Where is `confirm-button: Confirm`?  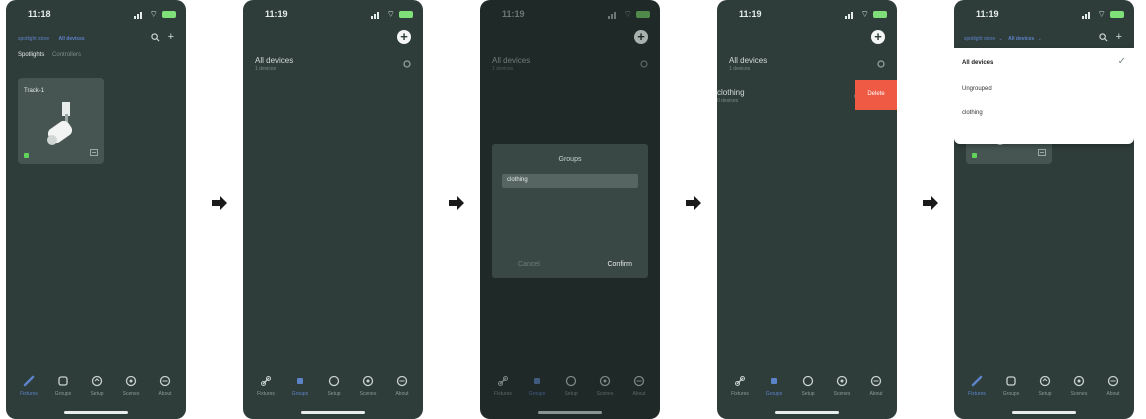 confirm-button: Confirm is located at coordinates (619, 264).